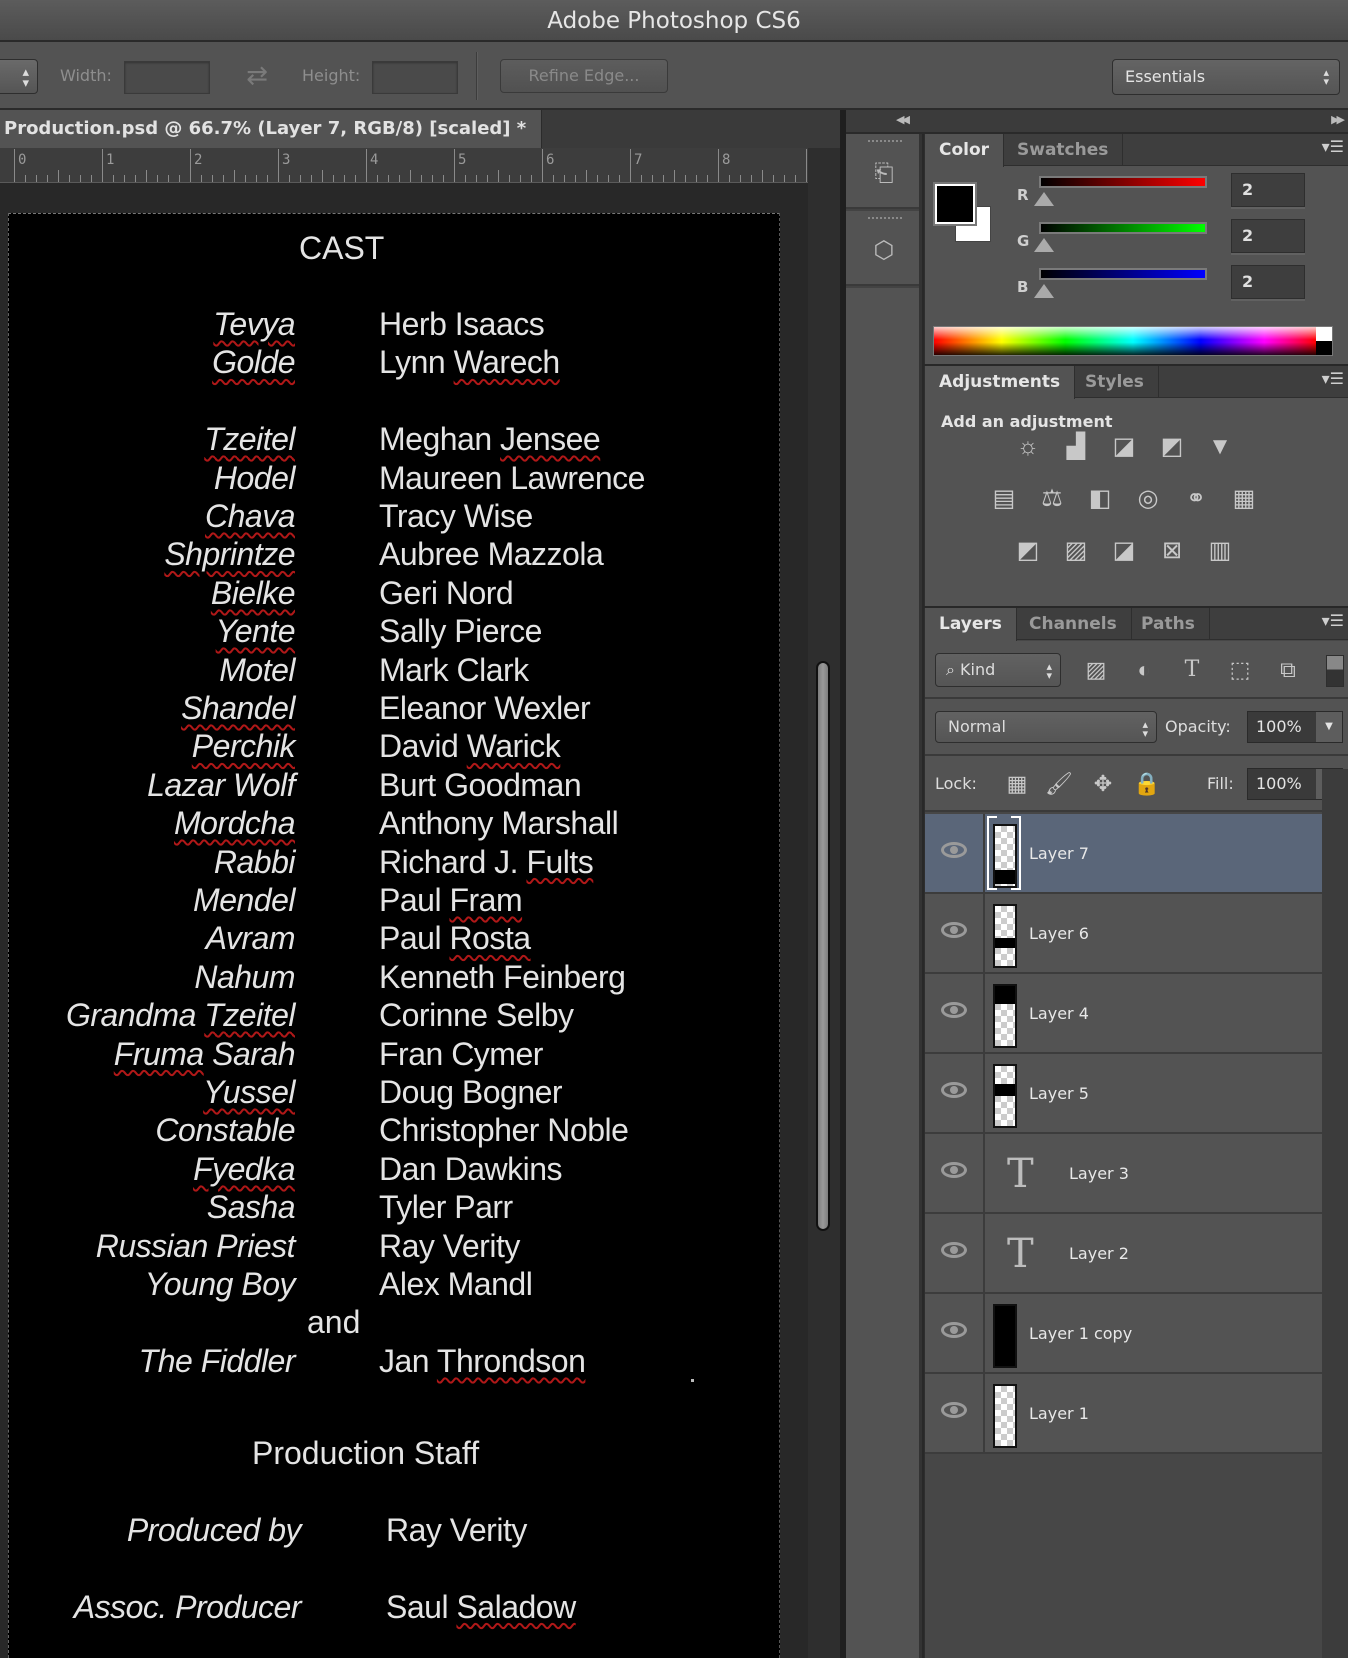  Describe the element at coordinates (1124, 1014) in the screenshot. I see `layer-row: Layer 4` at that location.